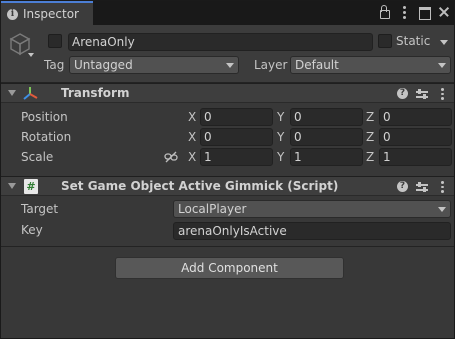 The image size is (455, 339). What do you see at coordinates (444, 42) in the screenshot?
I see `static-dropdown-arrow` at bounding box center [444, 42].